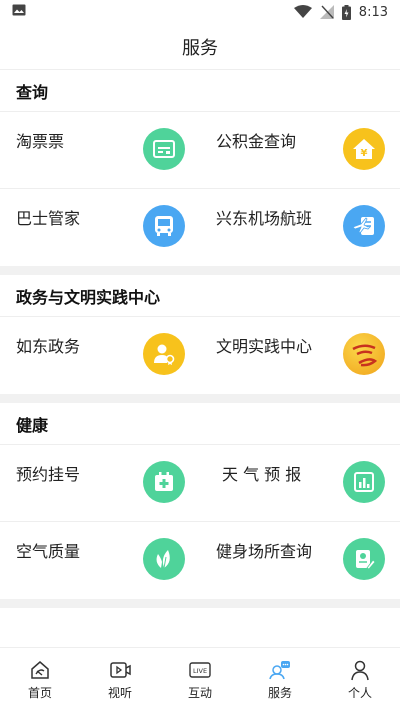 The width and height of the screenshot is (400, 711). What do you see at coordinates (100, 483) in the screenshot?
I see `service-appointment-registration: 预约挂号` at bounding box center [100, 483].